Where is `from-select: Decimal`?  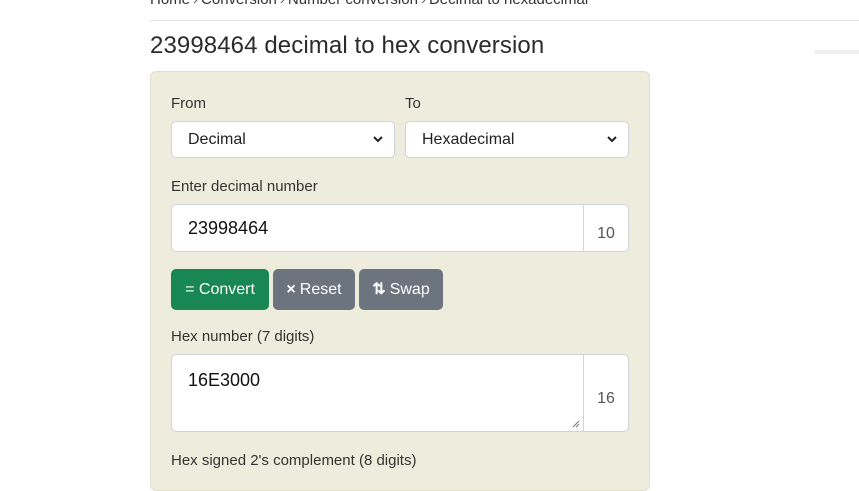 from-select: Decimal is located at coordinates (283, 139).